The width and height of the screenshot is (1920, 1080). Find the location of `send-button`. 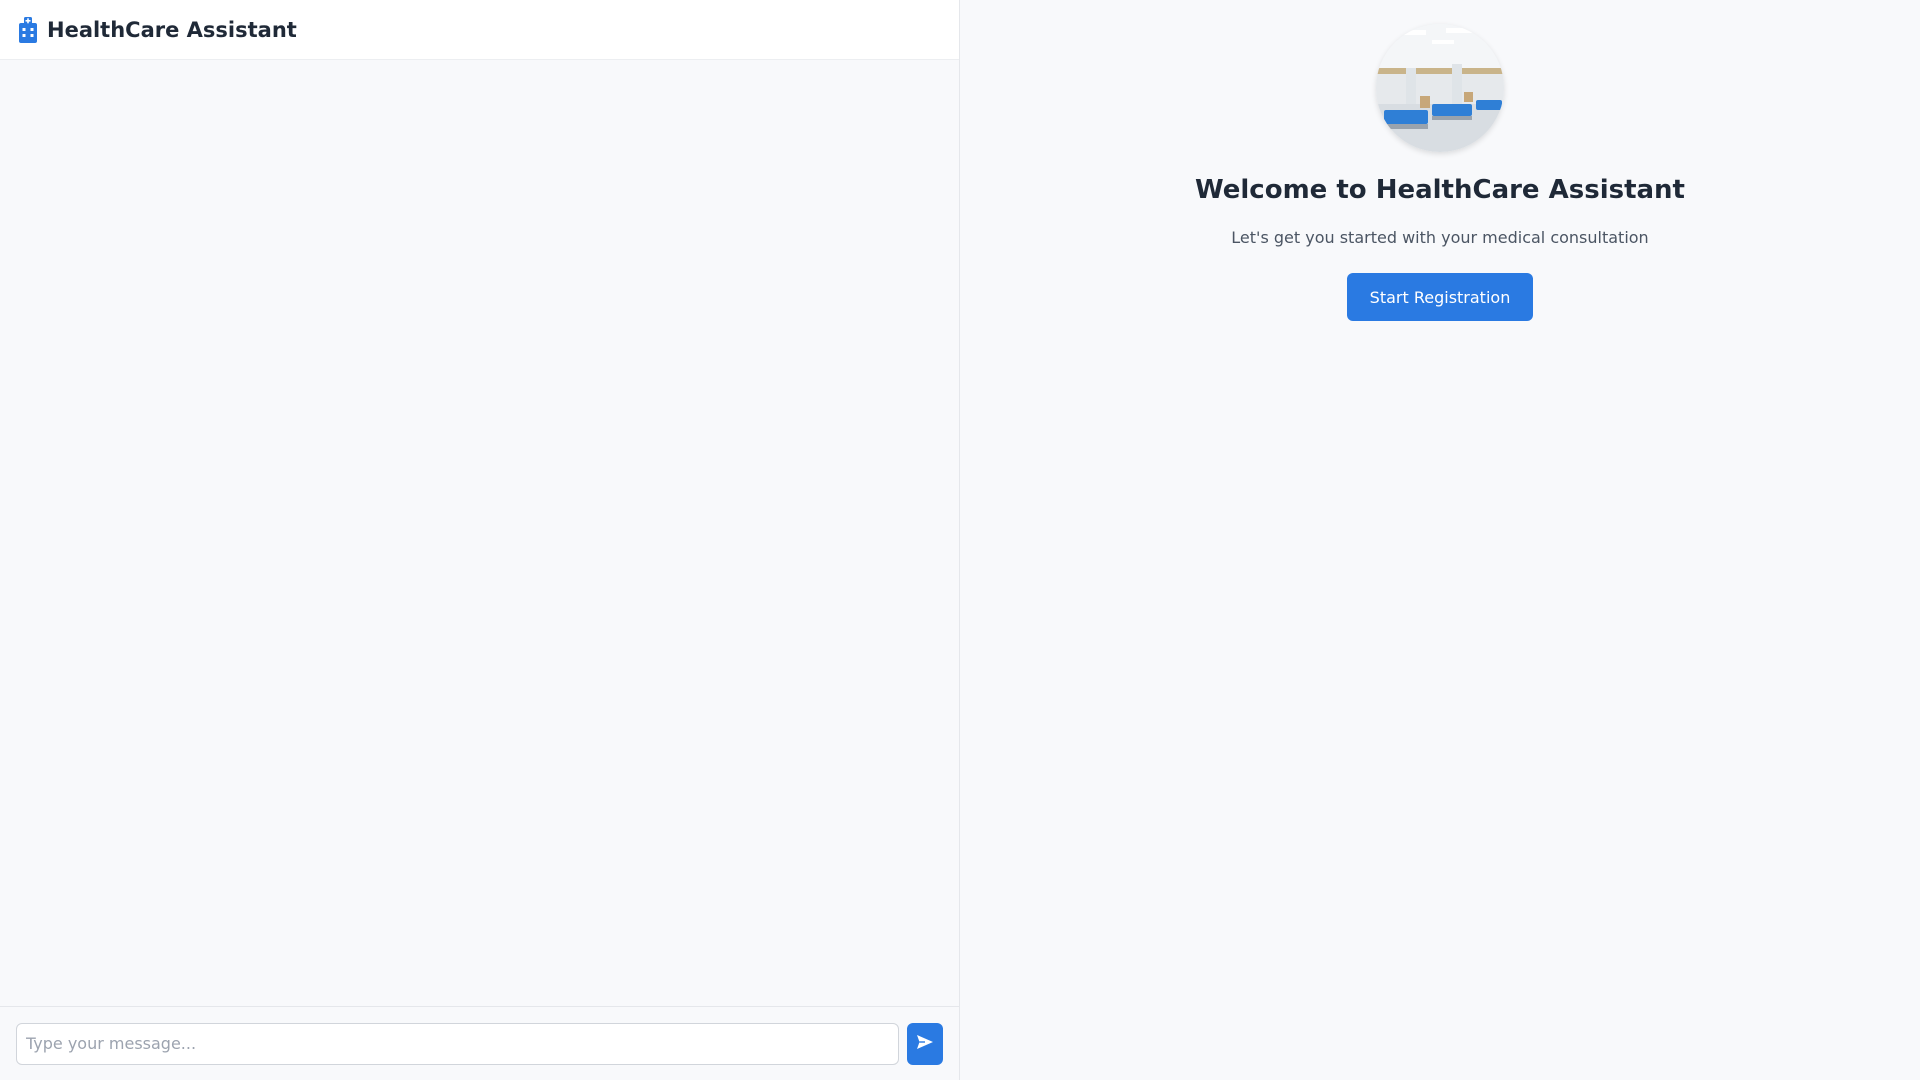

send-button is located at coordinates (925, 1043).